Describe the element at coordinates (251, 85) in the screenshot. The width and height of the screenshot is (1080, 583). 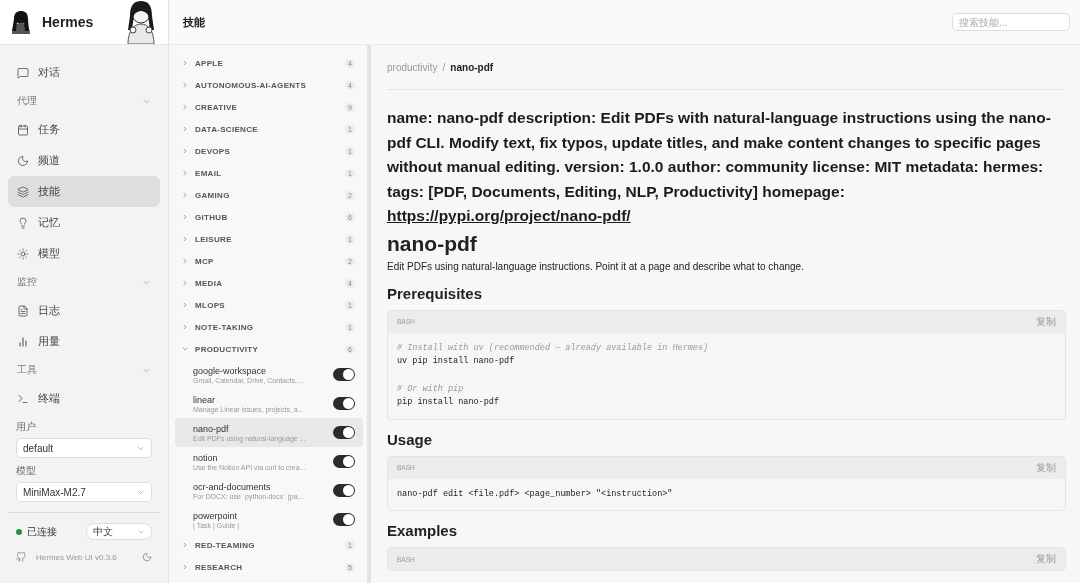
I see `category-name: AUTONOMOUS-AI-AGENTS` at that location.